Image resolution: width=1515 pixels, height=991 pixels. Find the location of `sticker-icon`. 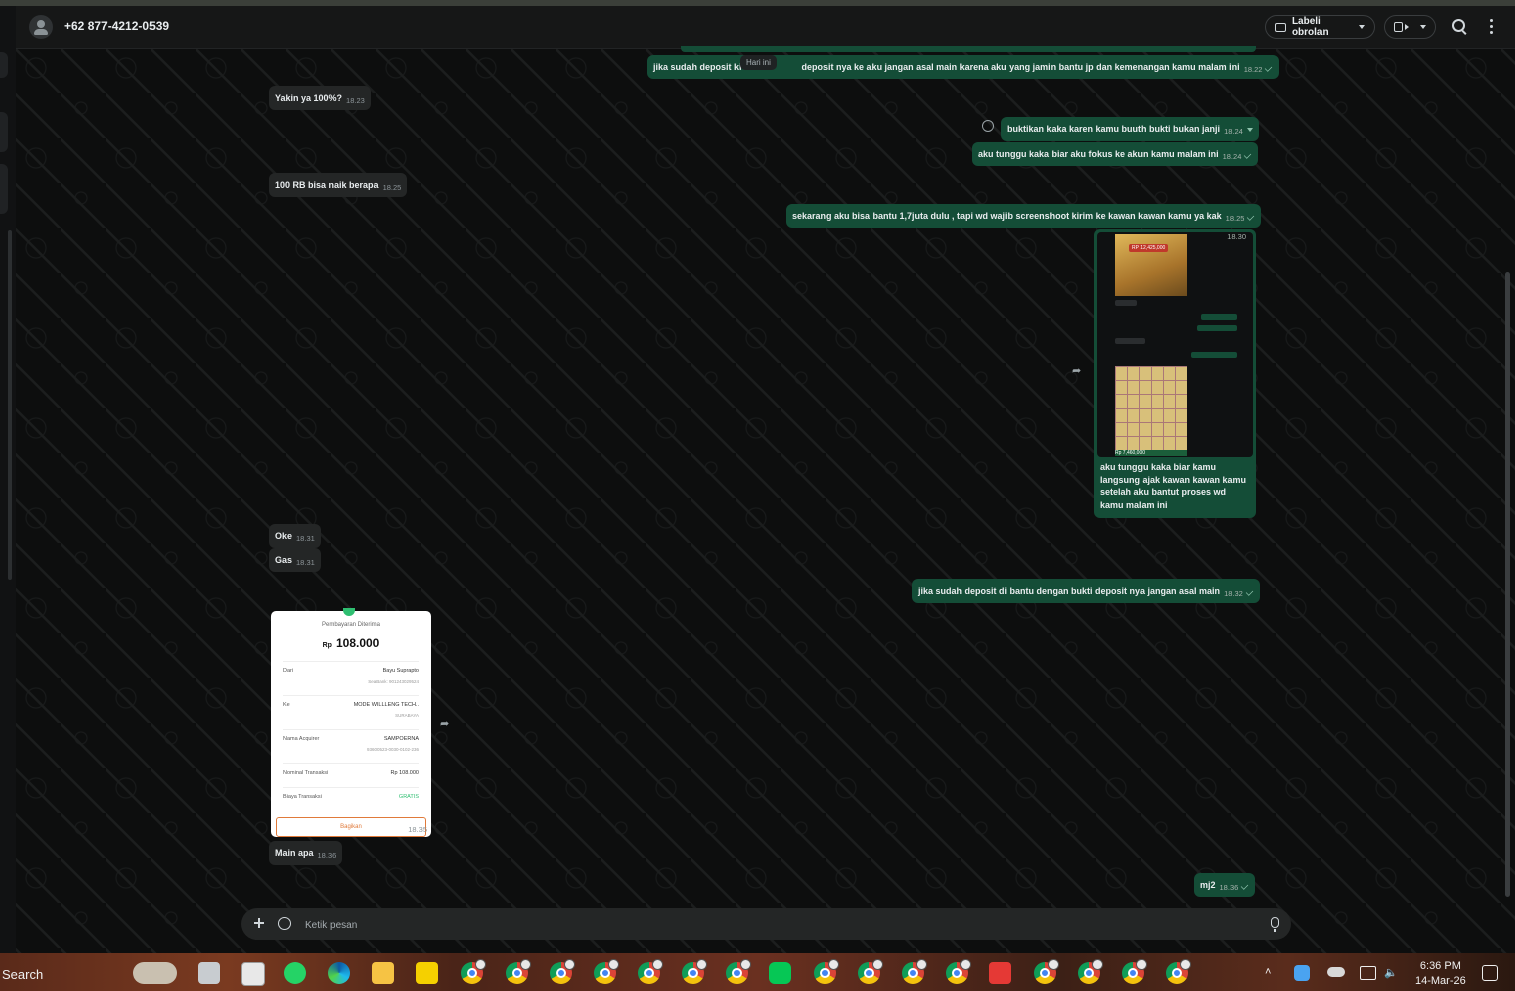

sticker-icon is located at coordinates (284, 923).